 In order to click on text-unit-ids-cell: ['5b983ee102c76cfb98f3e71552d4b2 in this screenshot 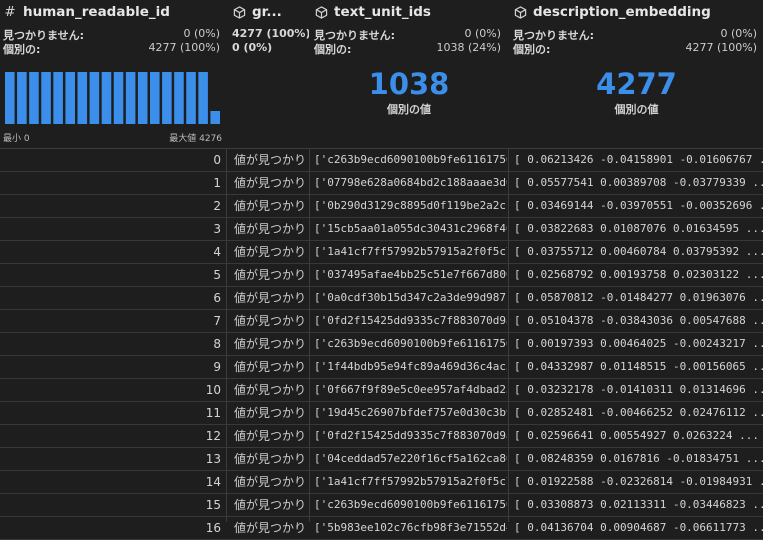, I will do `click(409, 528)`.